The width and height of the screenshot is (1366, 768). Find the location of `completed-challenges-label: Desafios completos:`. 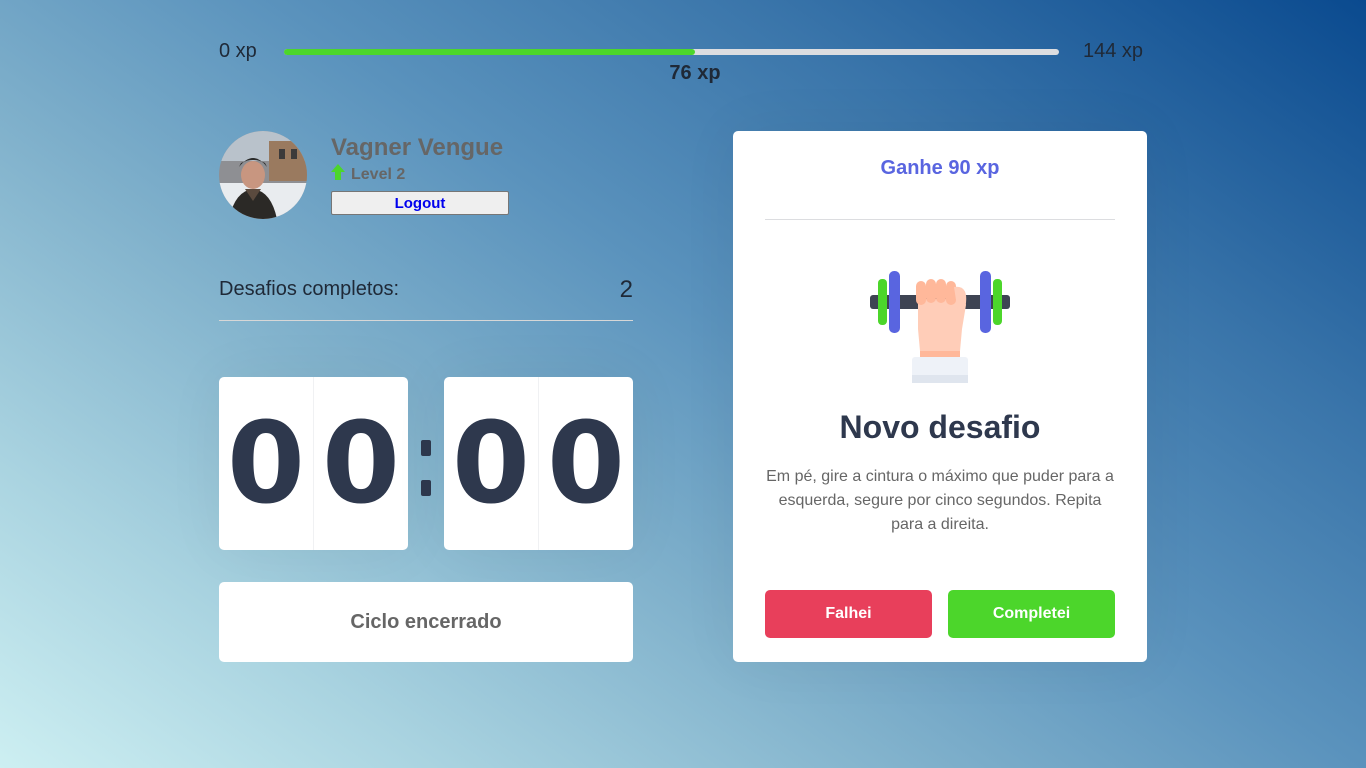

completed-challenges-label: Desafios completos: is located at coordinates (309, 289).